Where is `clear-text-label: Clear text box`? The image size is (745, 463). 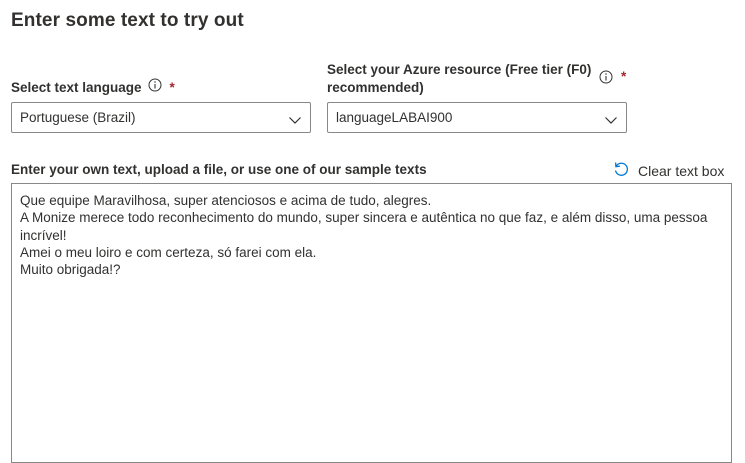
clear-text-label: Clear text box is located at coordinates (681, 170).